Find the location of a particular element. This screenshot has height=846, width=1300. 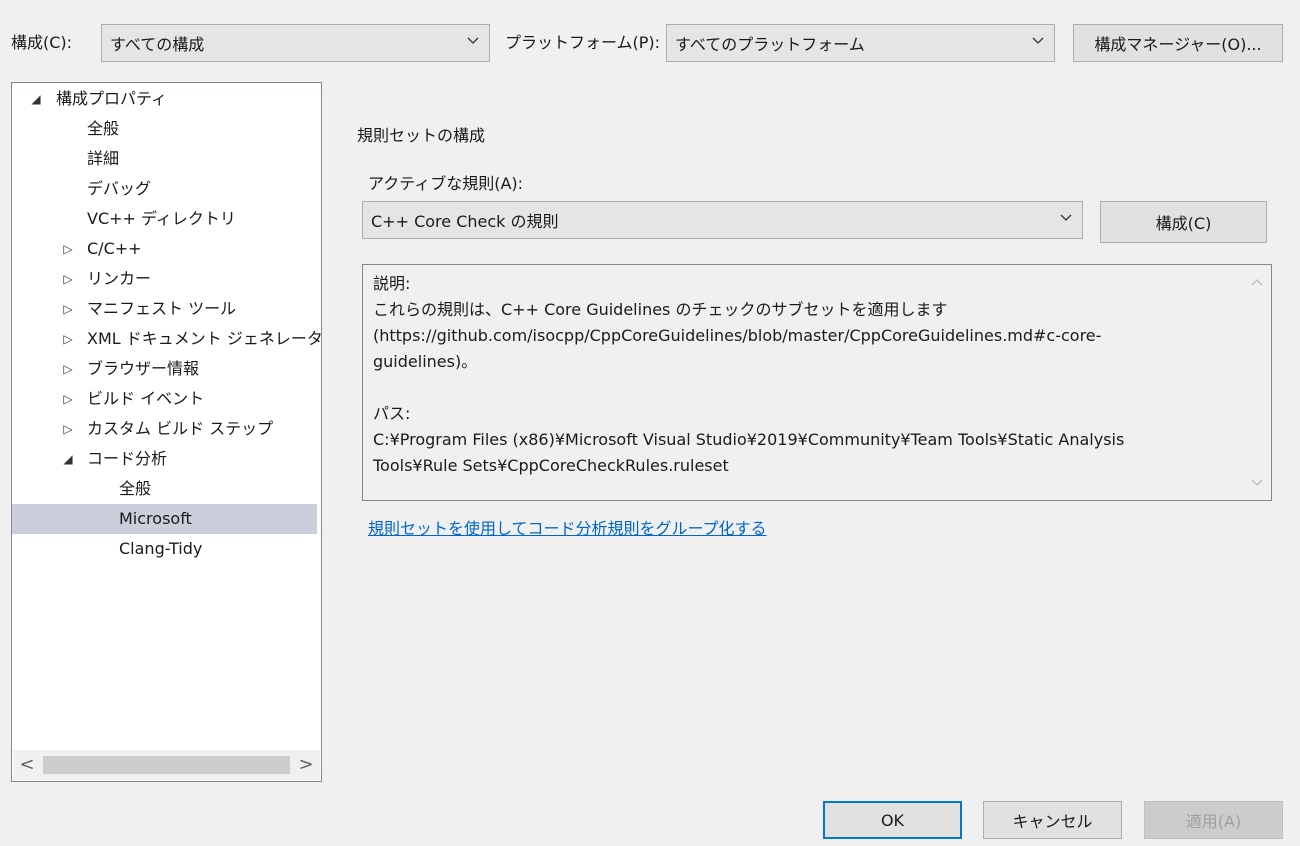

section-title: 規則セットの構成 is located at coordinates (421, 135).